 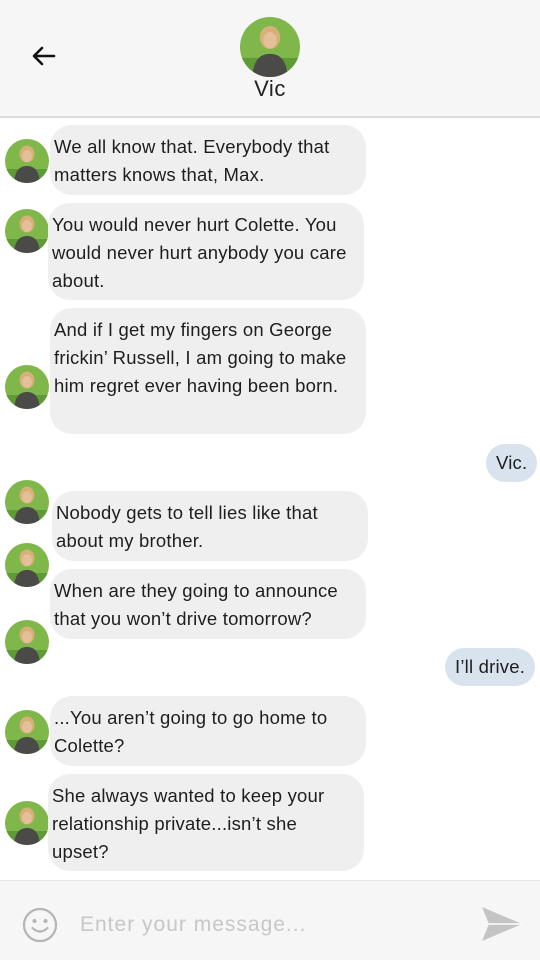 What do you see at coordinates (270, 88) in the screenshot?
I see `contact-name: Vic` at bounding box center [270, 88].